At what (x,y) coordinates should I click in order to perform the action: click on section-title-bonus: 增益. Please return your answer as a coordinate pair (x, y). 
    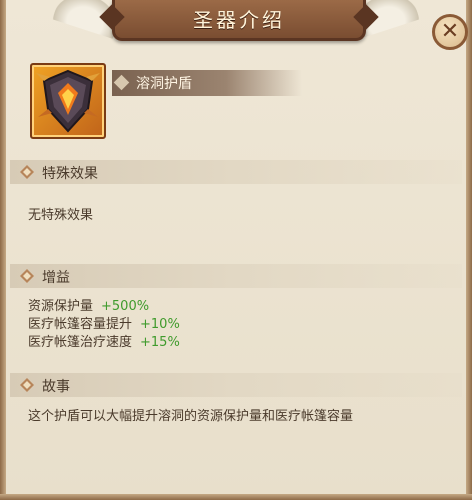
    Looking at the image, I should click on (56, 278).